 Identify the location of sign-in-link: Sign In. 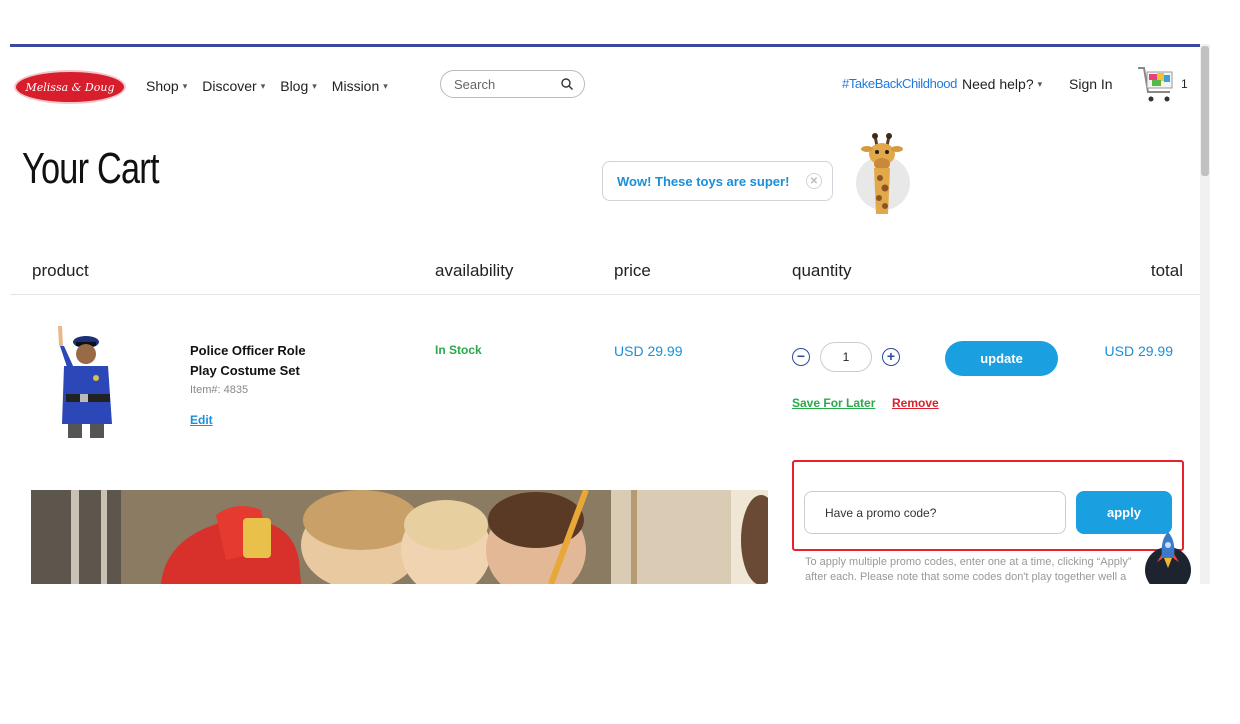
(1091, 84).